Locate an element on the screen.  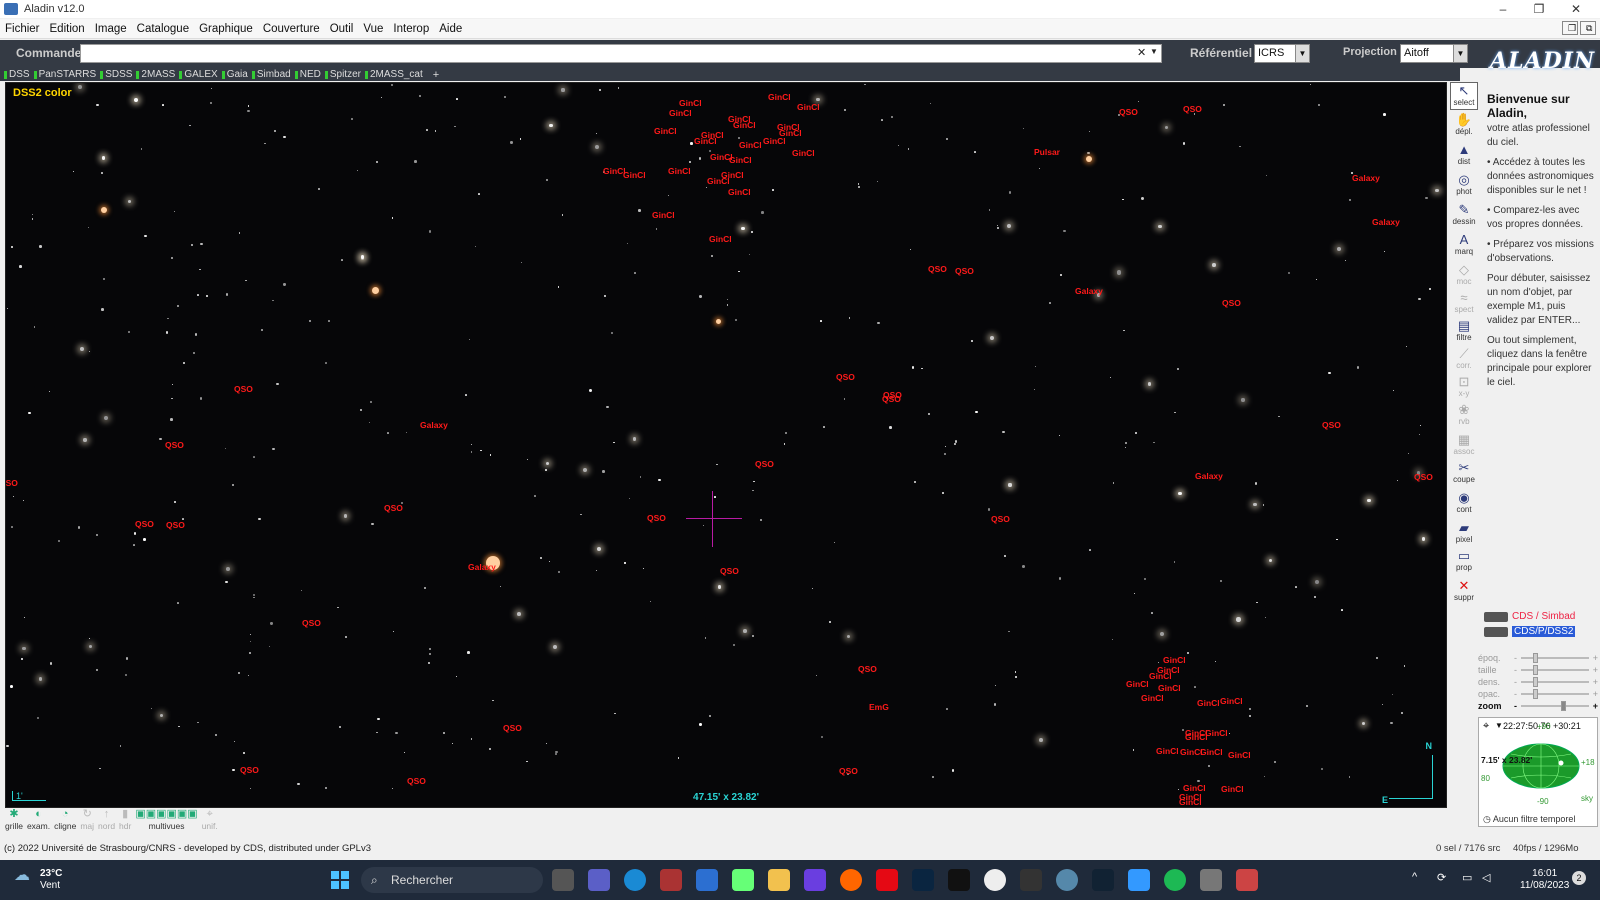
tool-phot: ◎ phot is located at coordinates (1464, 186).